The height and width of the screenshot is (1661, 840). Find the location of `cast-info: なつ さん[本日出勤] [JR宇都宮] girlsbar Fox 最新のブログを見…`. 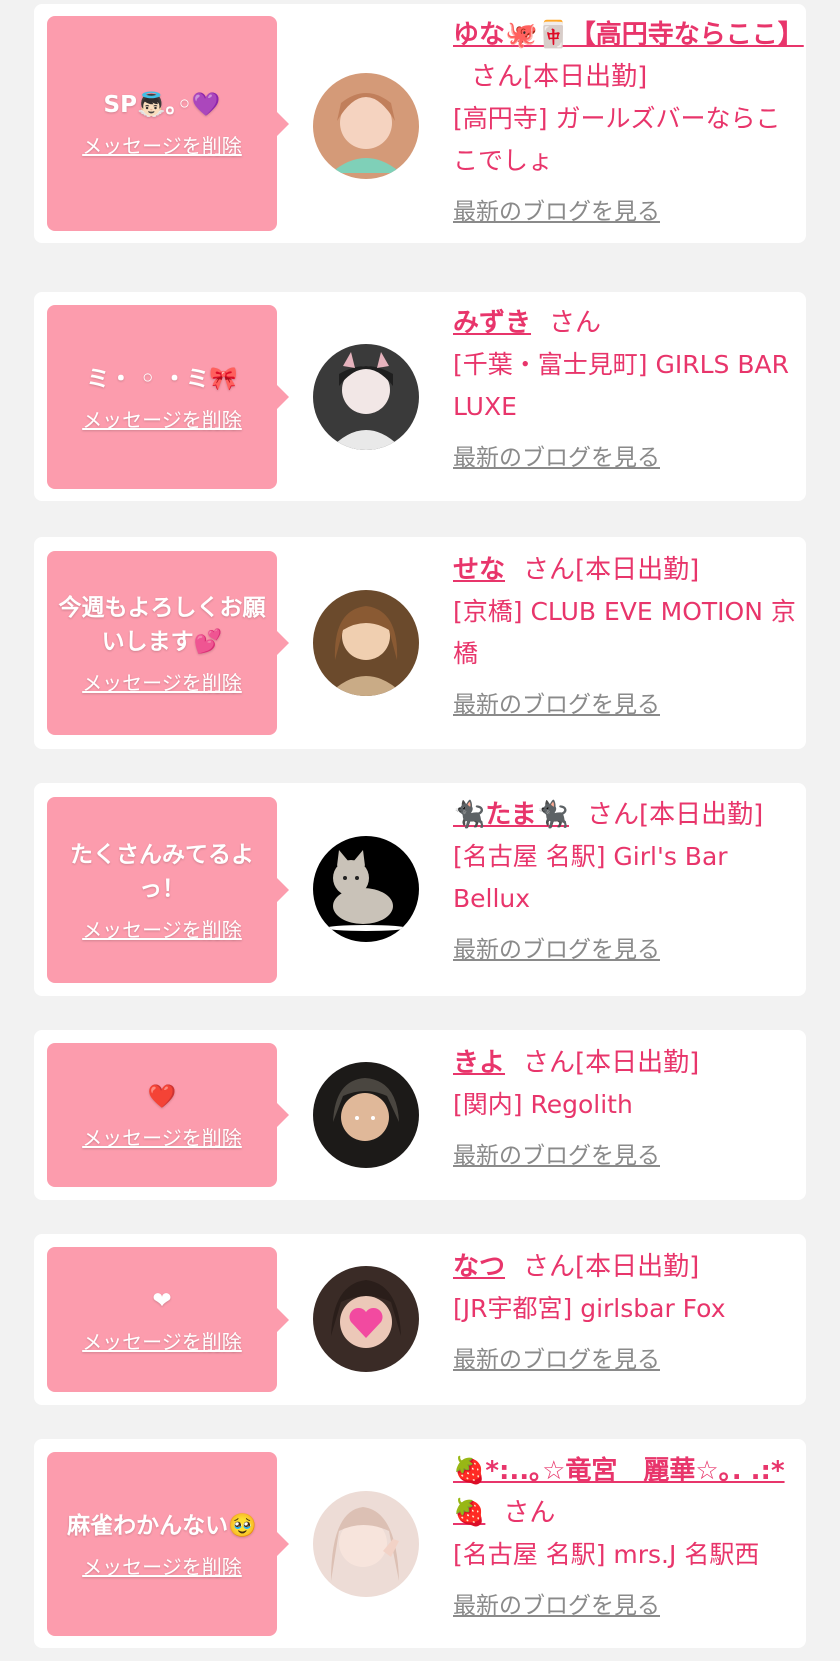

cast-info: なつ さん[本日出勤] [JR宇都宮] girlsbar Fox 最新のブログを見… is located at coordinates (625, 1310).